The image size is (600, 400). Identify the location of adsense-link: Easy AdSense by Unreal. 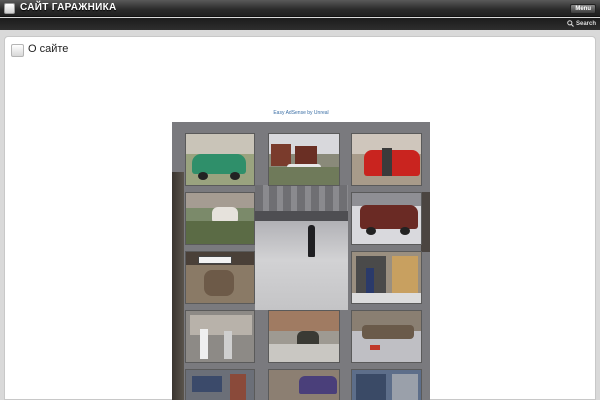
(301, 113).